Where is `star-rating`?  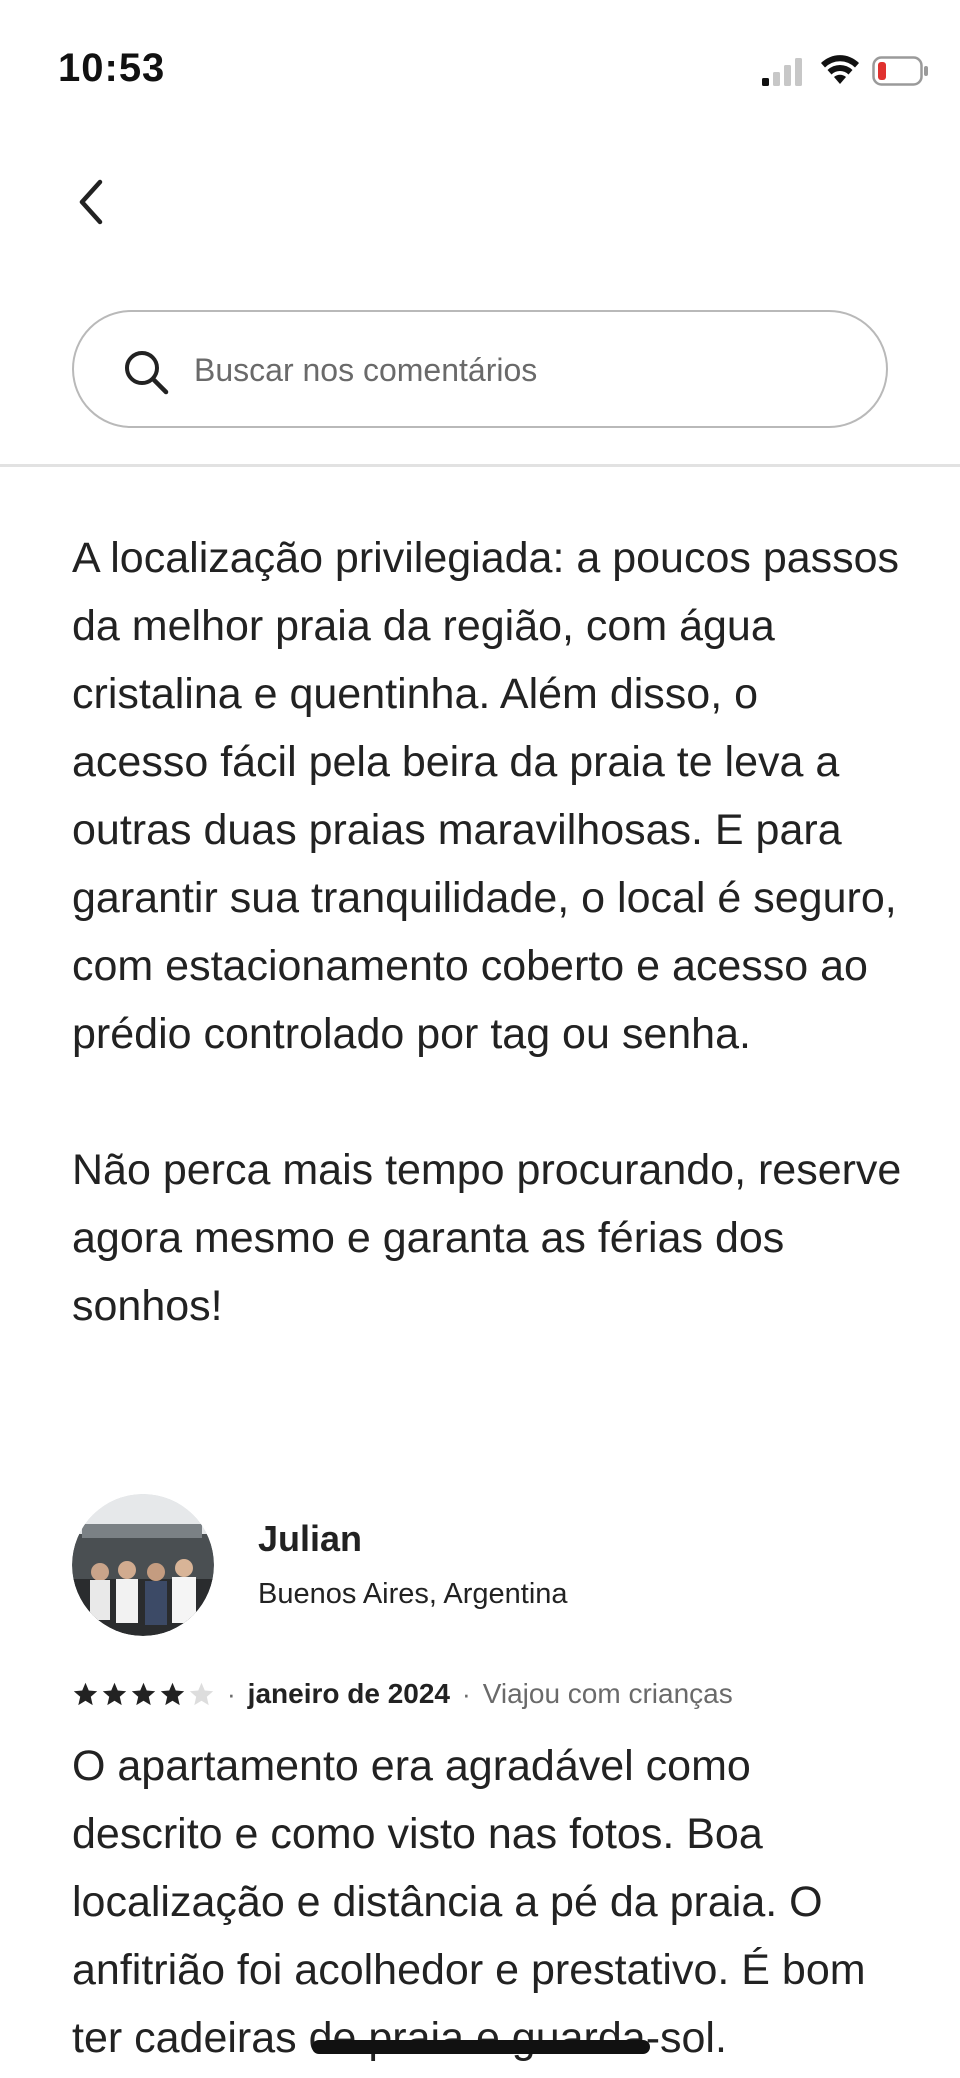
star-rating is located at coordinates (143, 1694).